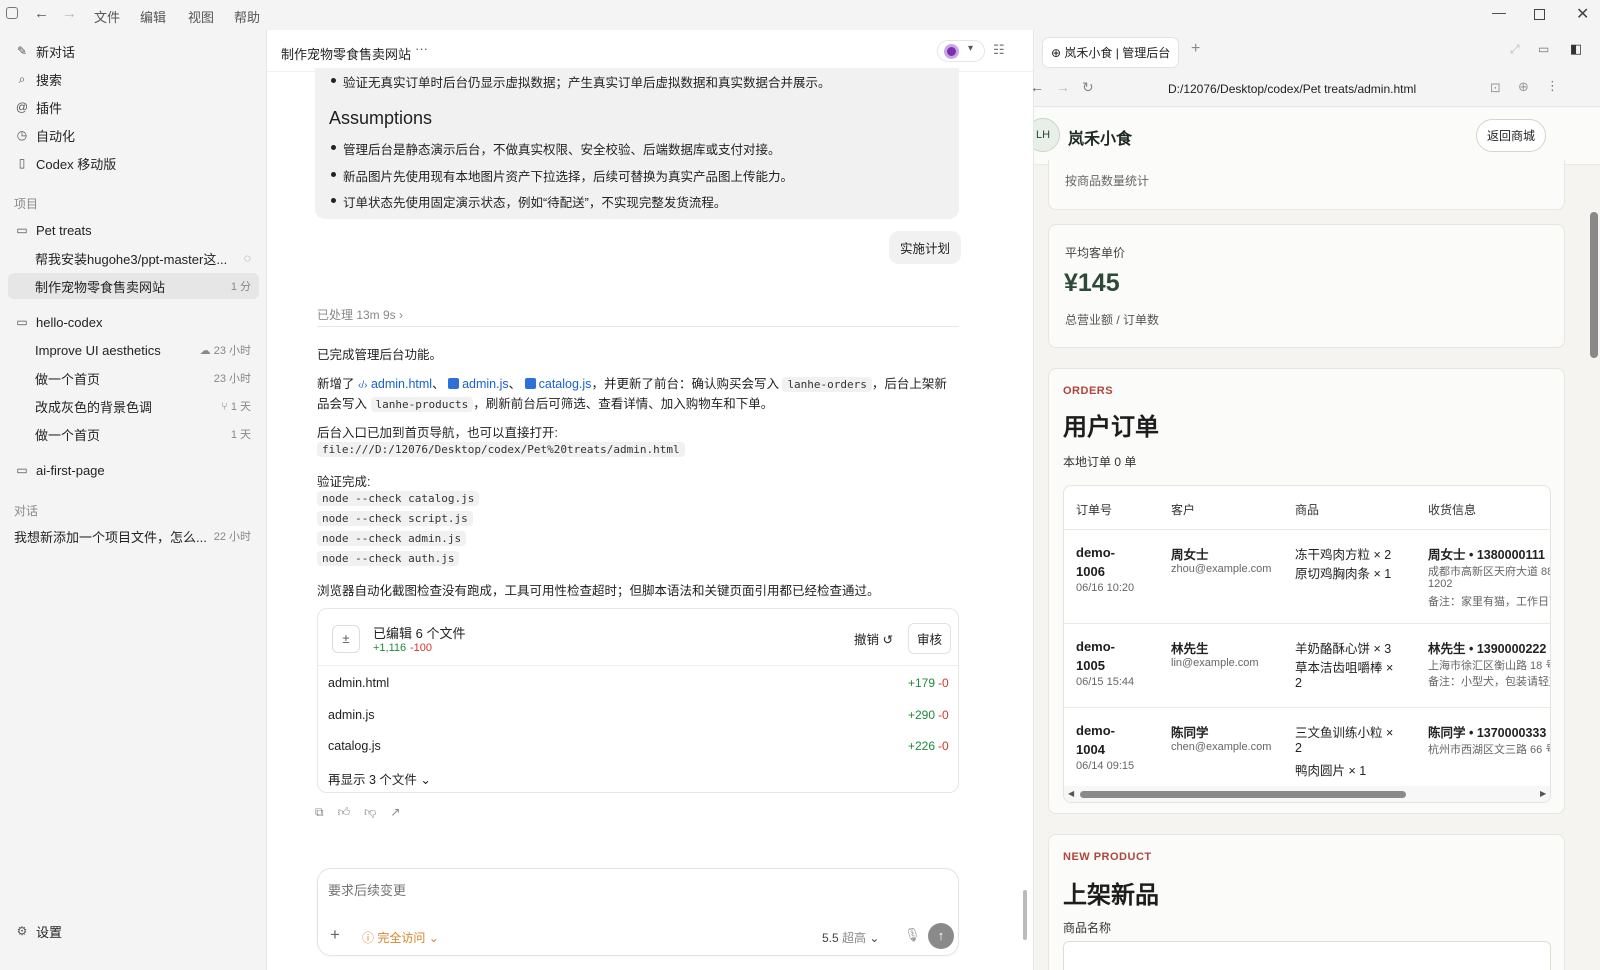 This screenshot has width=1600, height=970. I want to click on file-link-admin-html: ‹/› admin.html, so click(395, 384).